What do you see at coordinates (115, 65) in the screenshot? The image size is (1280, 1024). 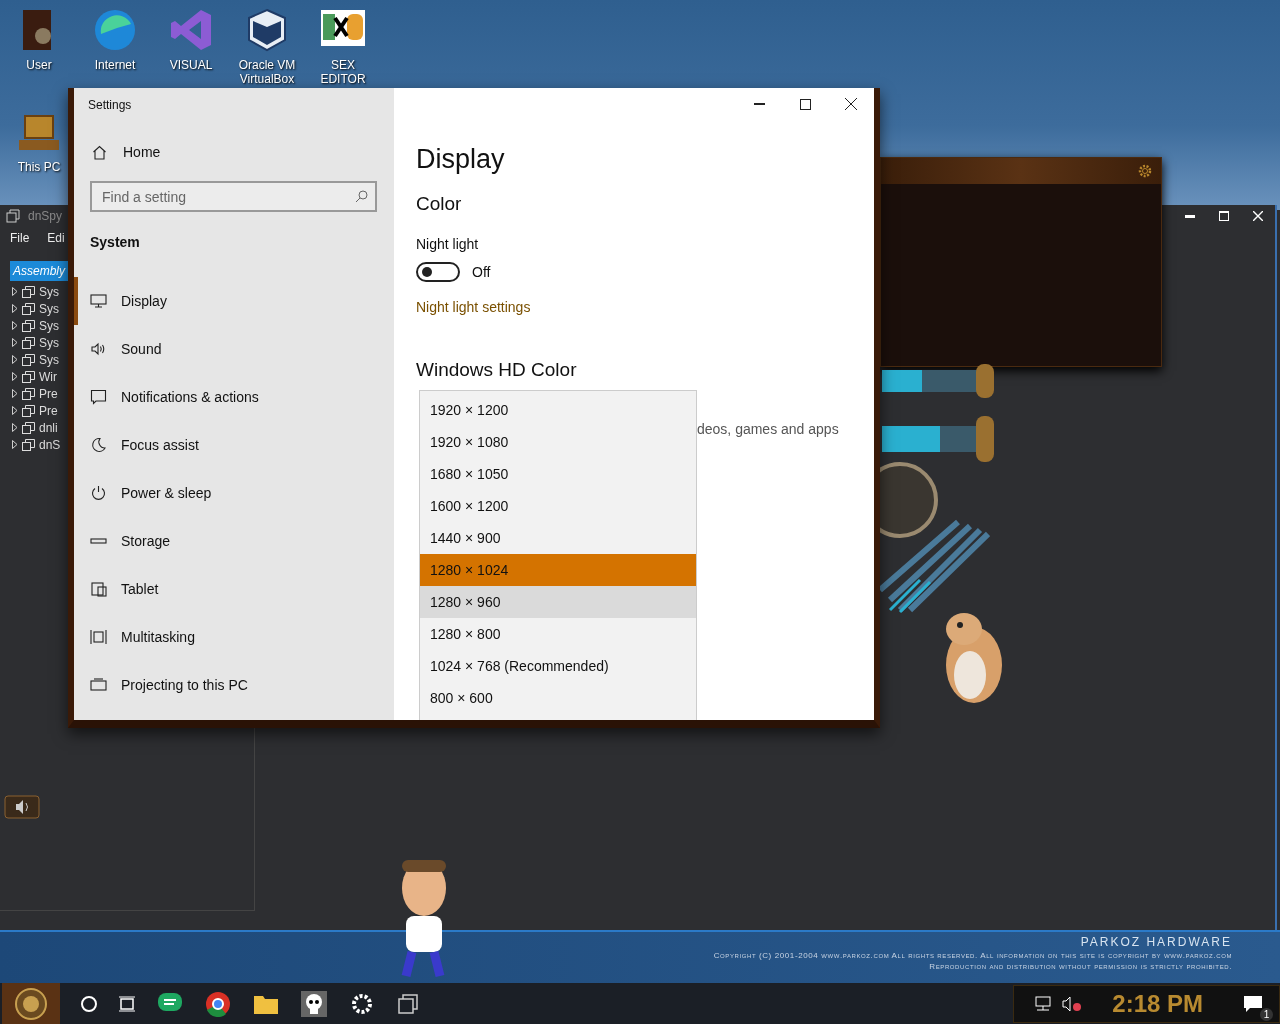 I see `icon-label: Internet` at bounding box center [115, 65].